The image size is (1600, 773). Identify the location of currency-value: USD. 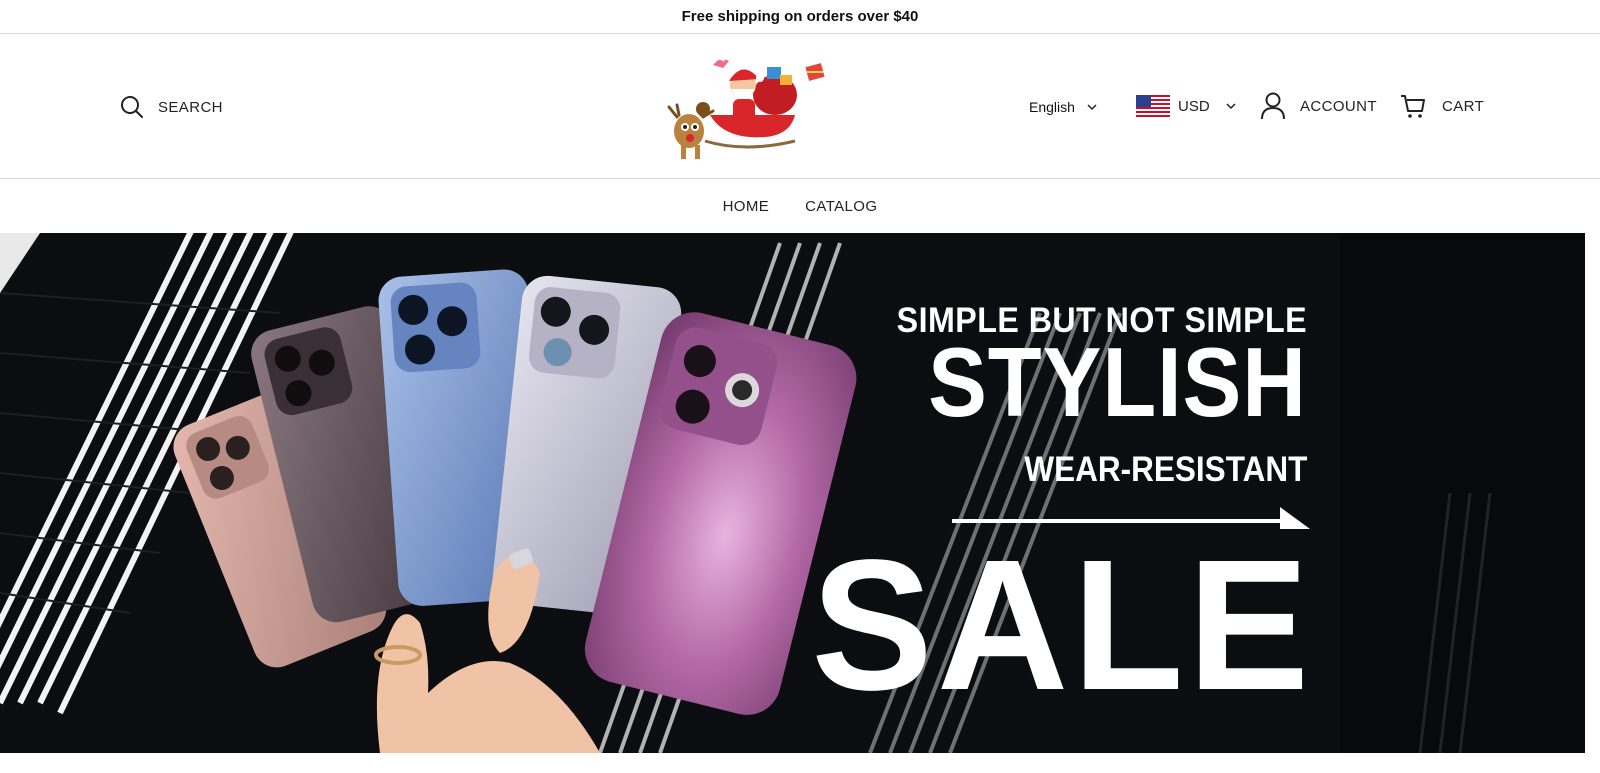
(1194, 106).